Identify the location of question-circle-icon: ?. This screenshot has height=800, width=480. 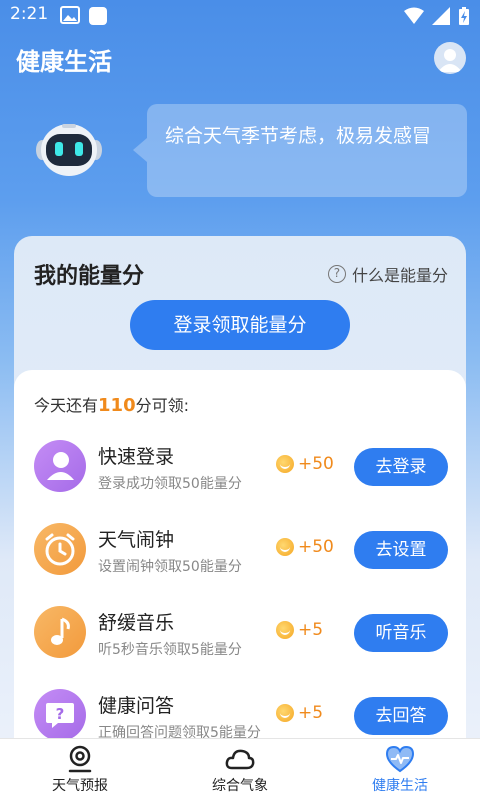
(336, 274).